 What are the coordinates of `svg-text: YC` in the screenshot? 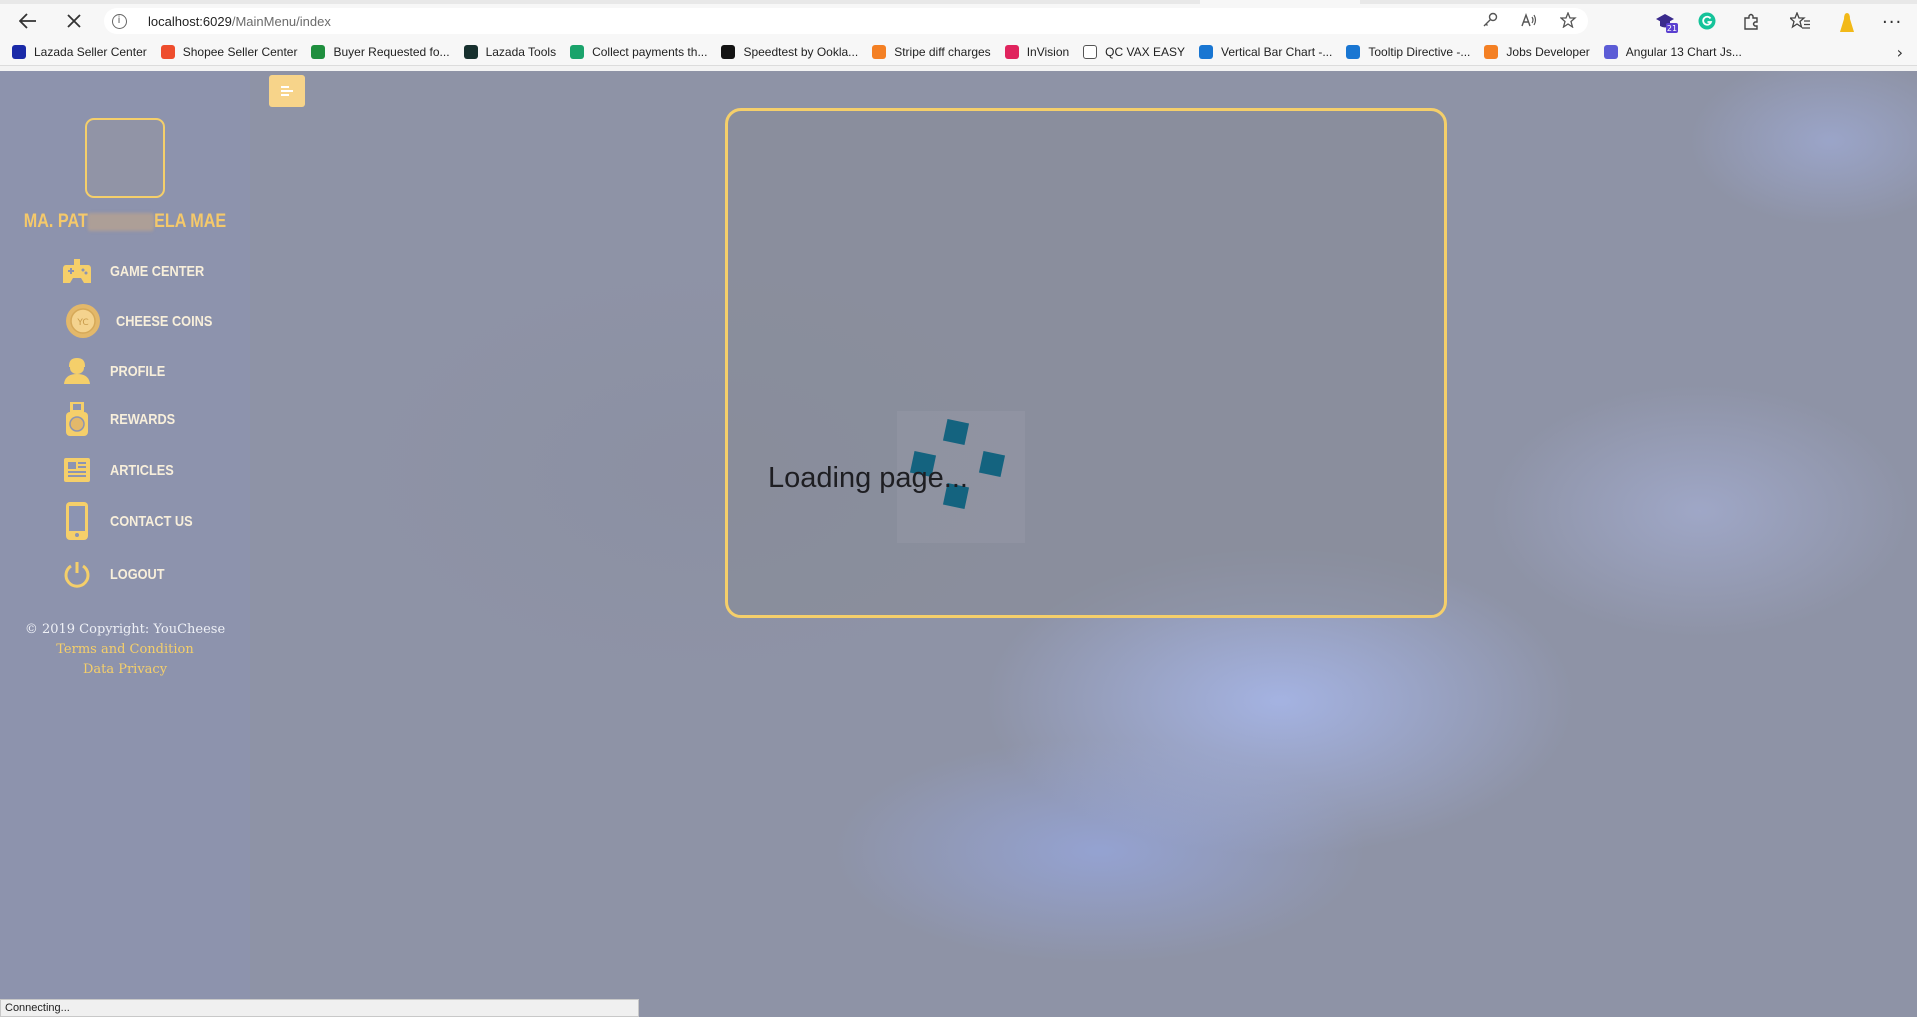 It's located at (82, 323).